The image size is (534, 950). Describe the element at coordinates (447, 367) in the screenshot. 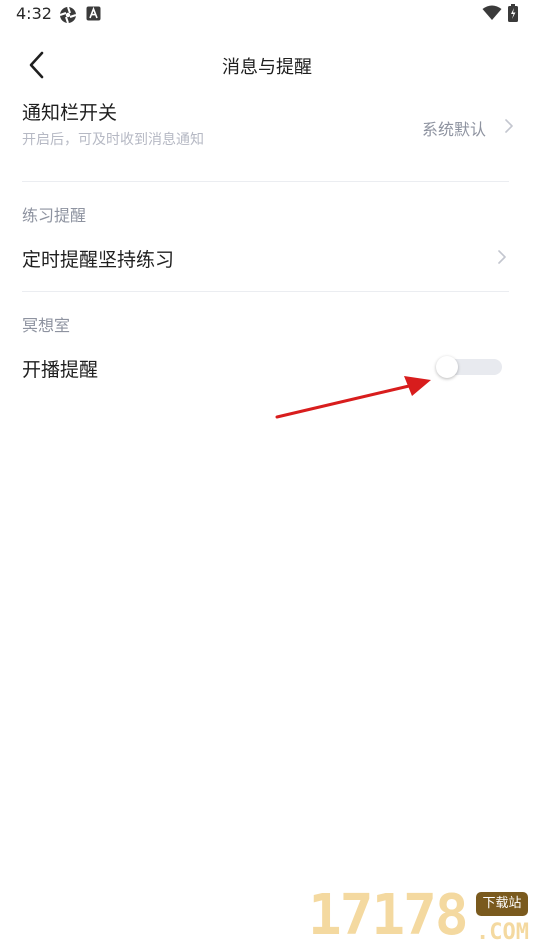

I see `toggle-knob` at that location.